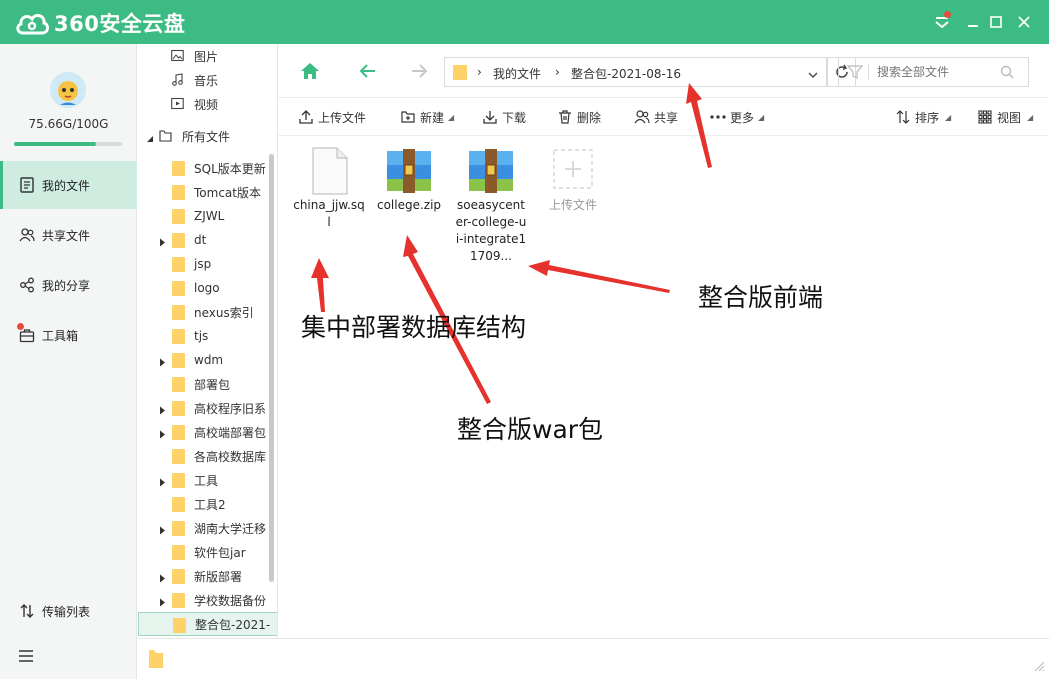 Image resolution: width=1049 pixels, height=679 pixels. What do you see at coordinates (207, 56) in the screenshot?
I see `tree-item-images: 图片` at bounding box center [207, 56].